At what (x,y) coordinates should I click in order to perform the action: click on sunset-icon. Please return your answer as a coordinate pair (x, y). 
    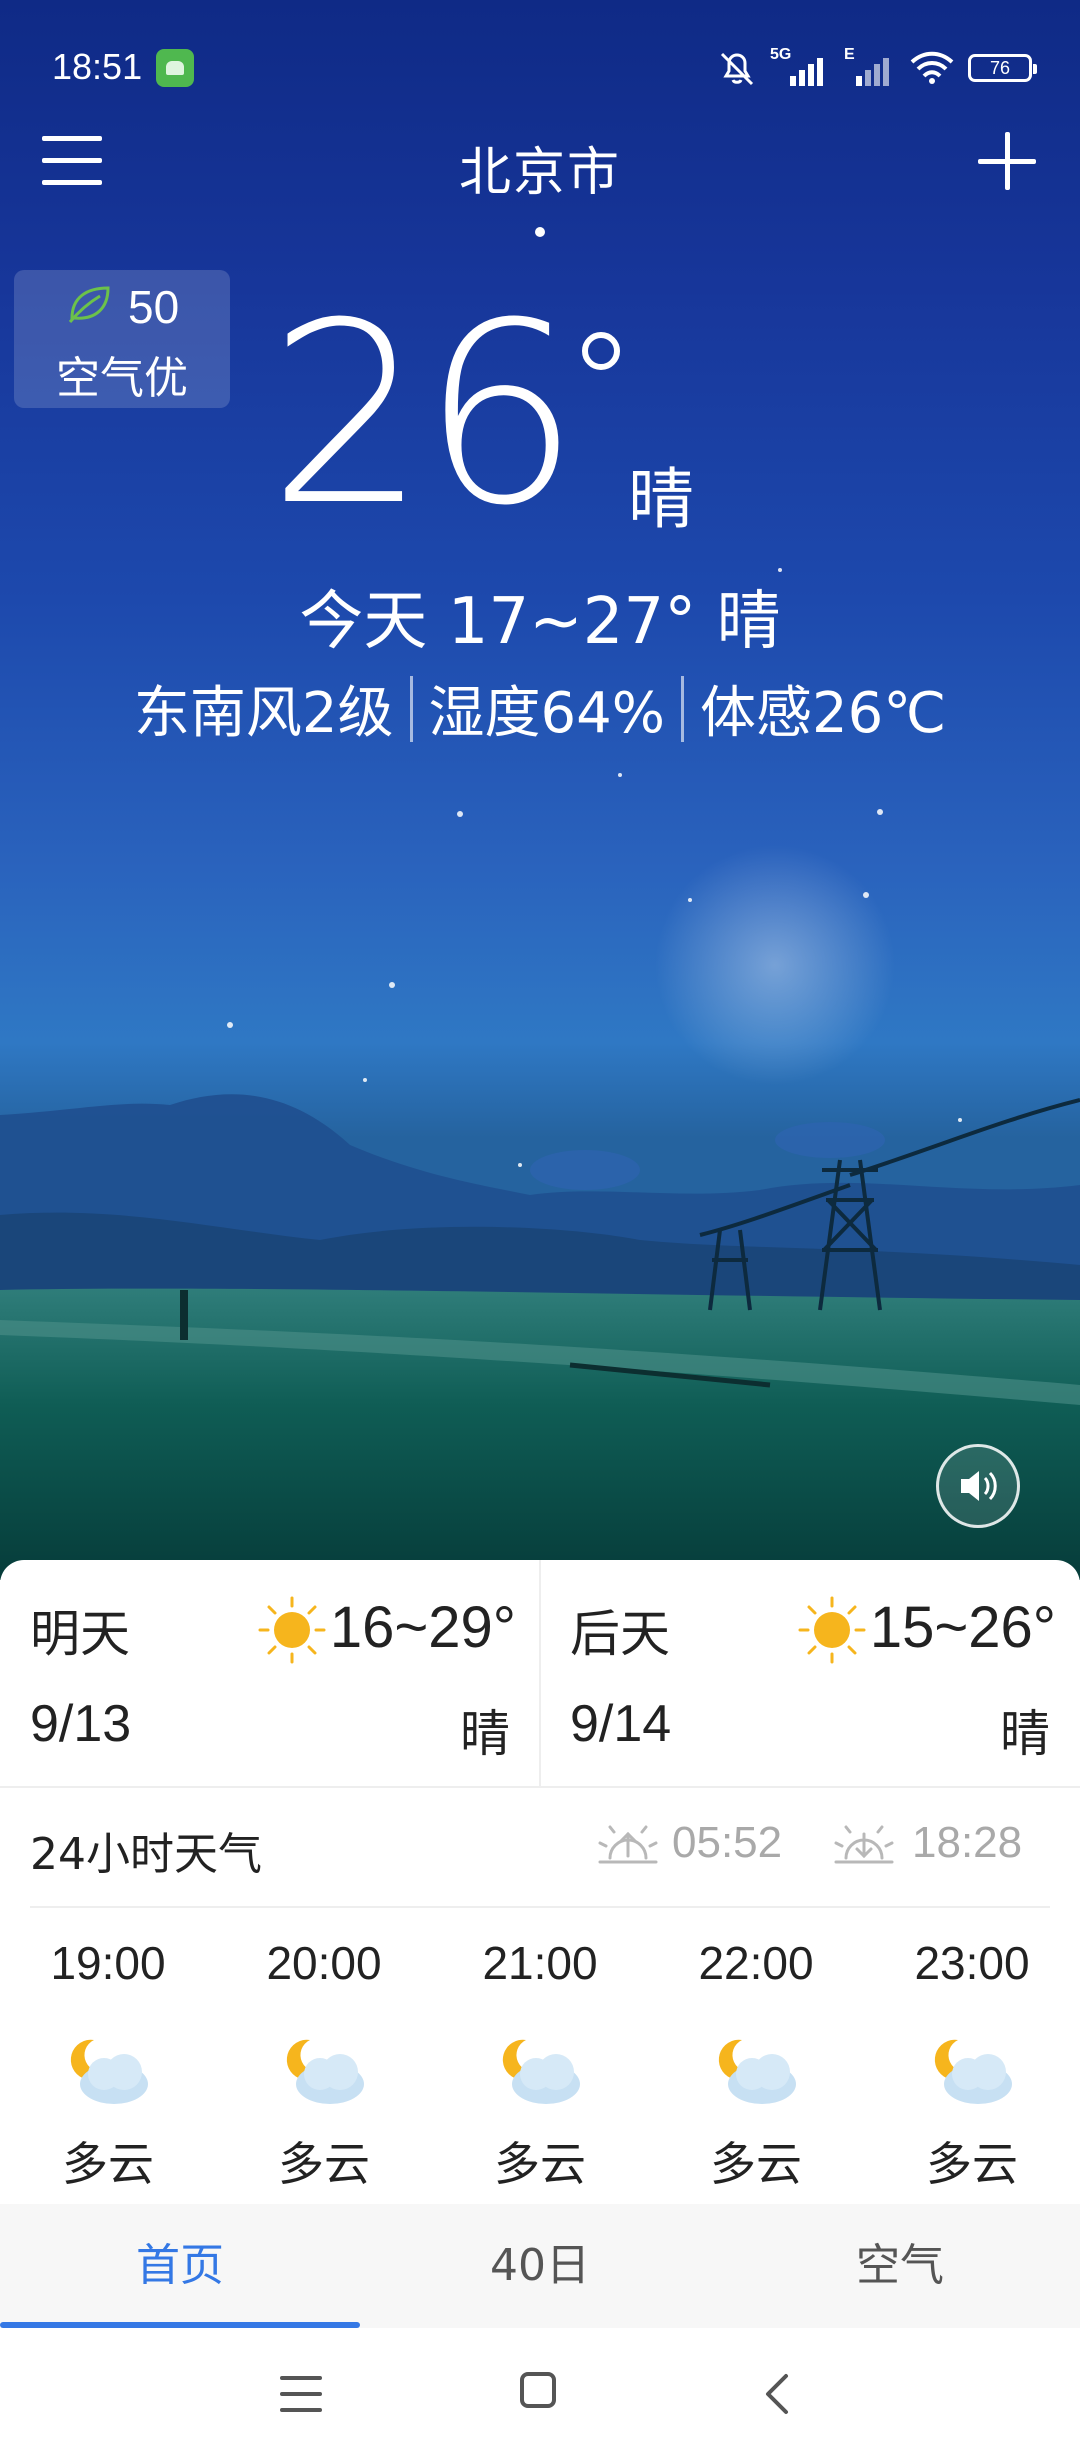
    Looking at the image, I should click on (864, 1844).